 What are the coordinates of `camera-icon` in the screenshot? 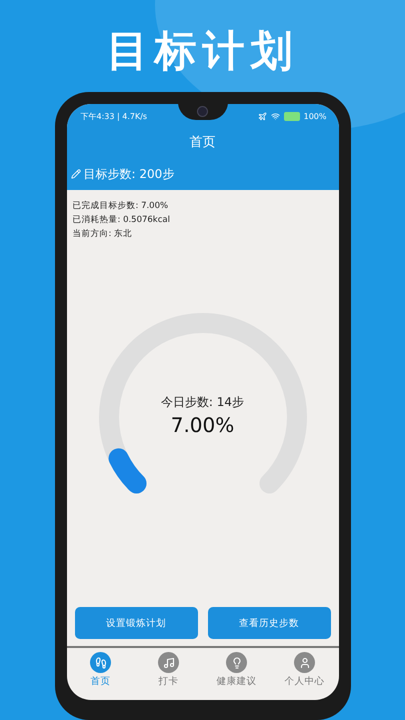 It's located at (202, 111).